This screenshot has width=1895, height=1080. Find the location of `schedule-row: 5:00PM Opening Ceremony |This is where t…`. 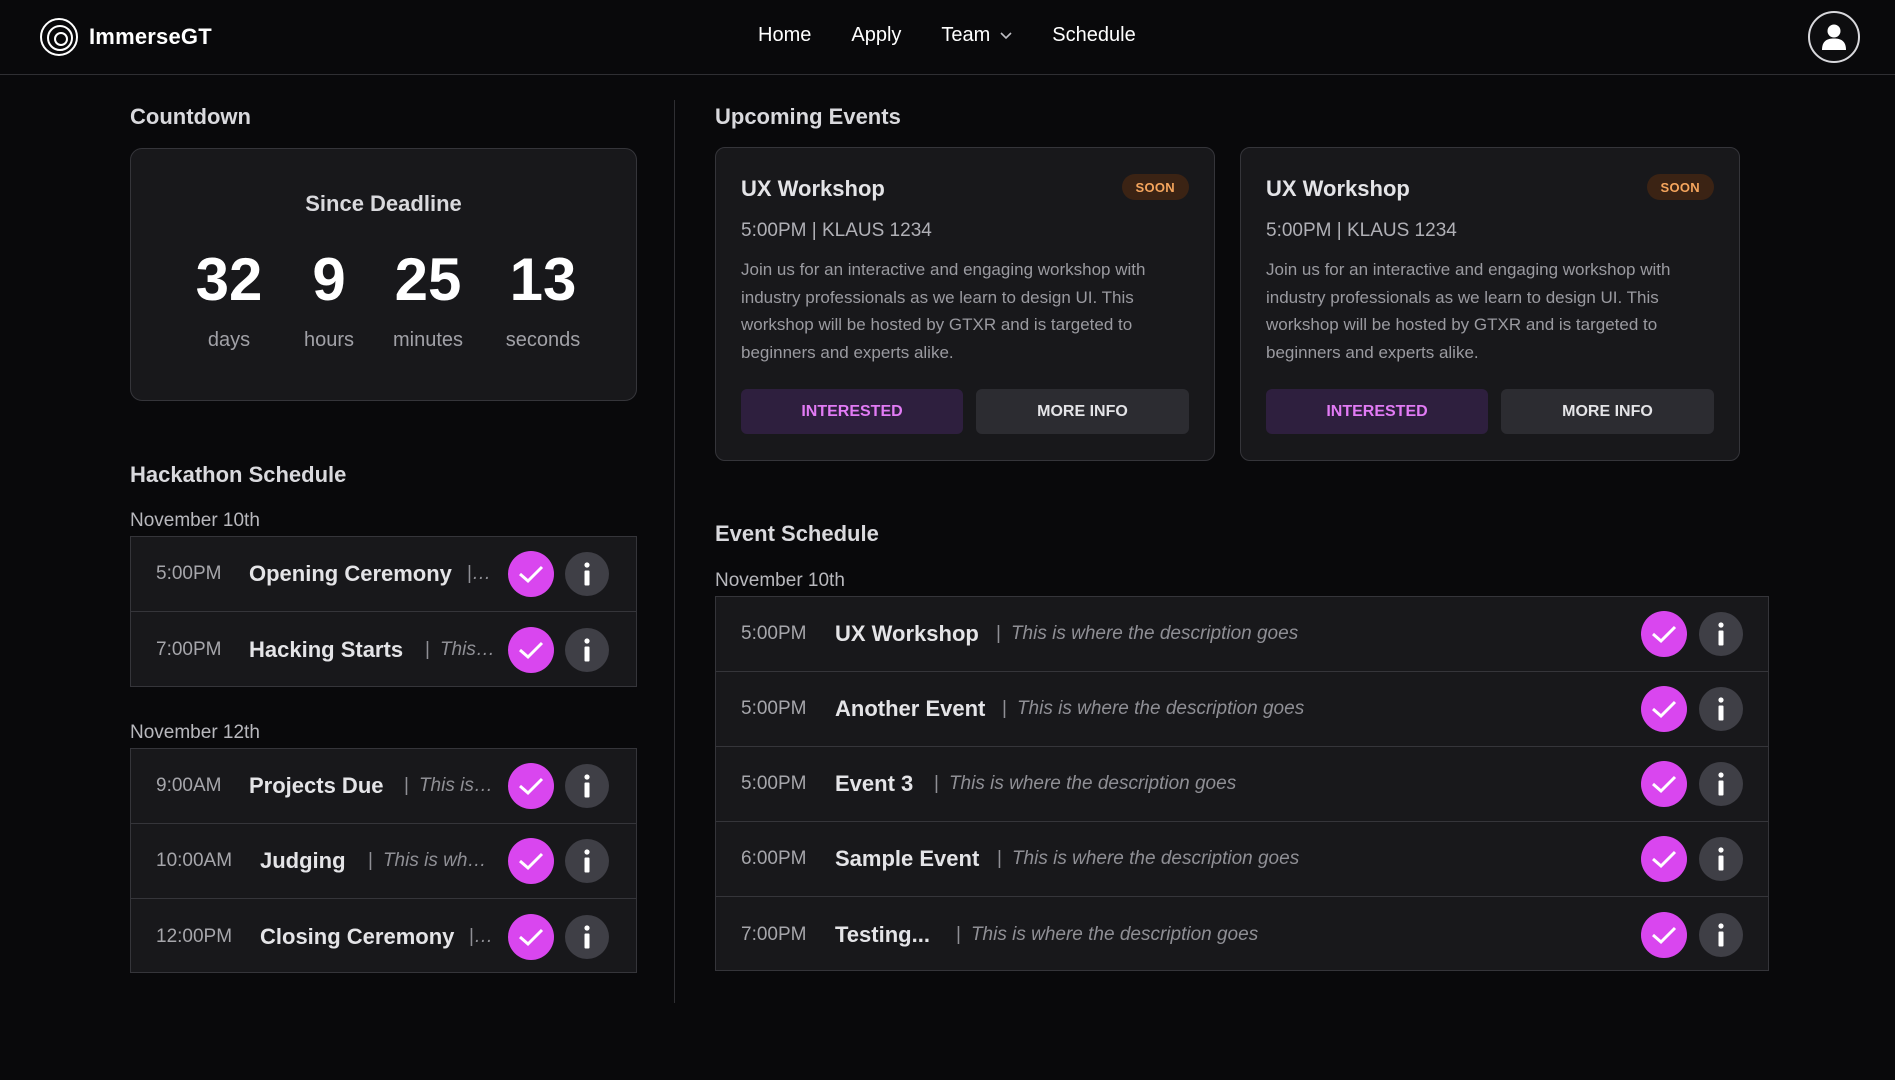

schedule-row: 5:00PM Opening Ceremony |This is where t… is located at coordinates (383, 574).